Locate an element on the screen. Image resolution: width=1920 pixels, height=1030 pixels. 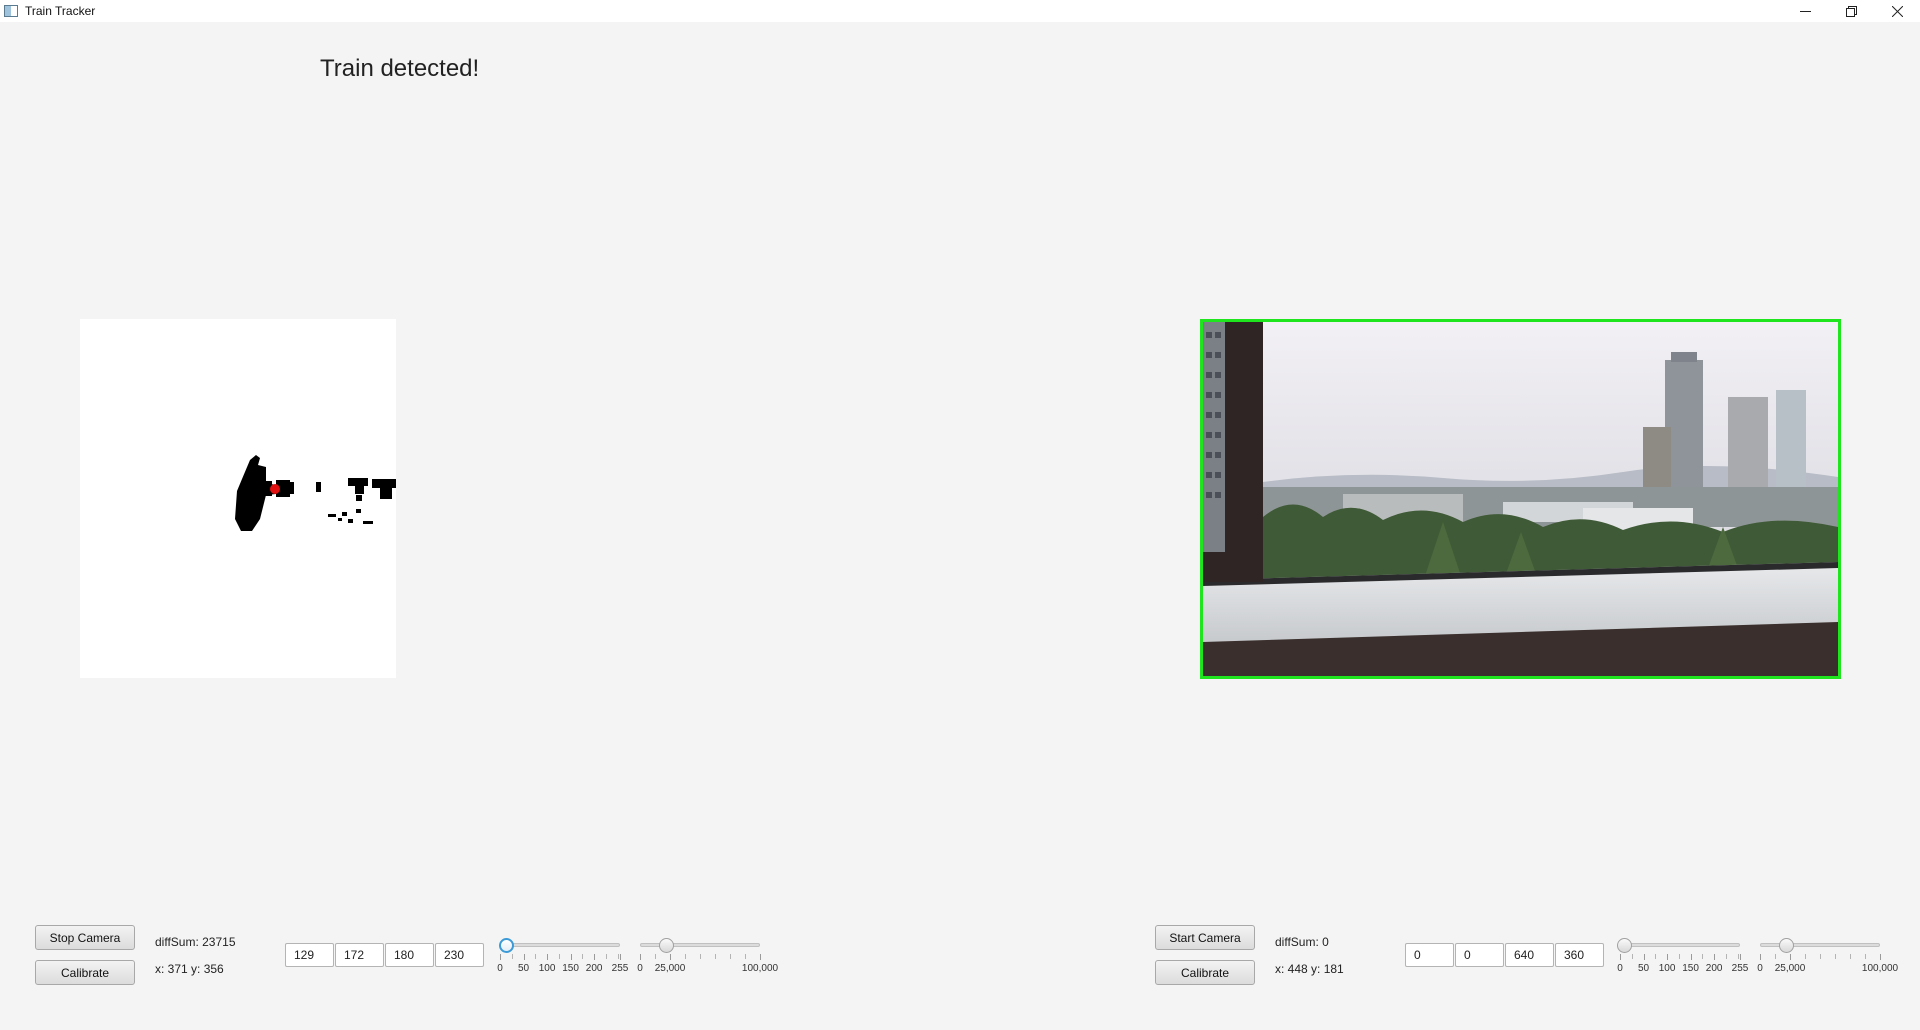
right-diffsum-label: diffSum: 0 is located at coordinates (1302, 942).